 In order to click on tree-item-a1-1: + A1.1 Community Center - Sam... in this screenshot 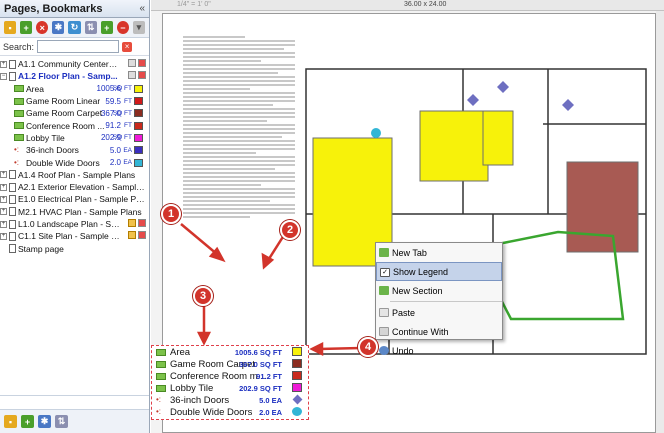, I will do `click(74, 64)`.